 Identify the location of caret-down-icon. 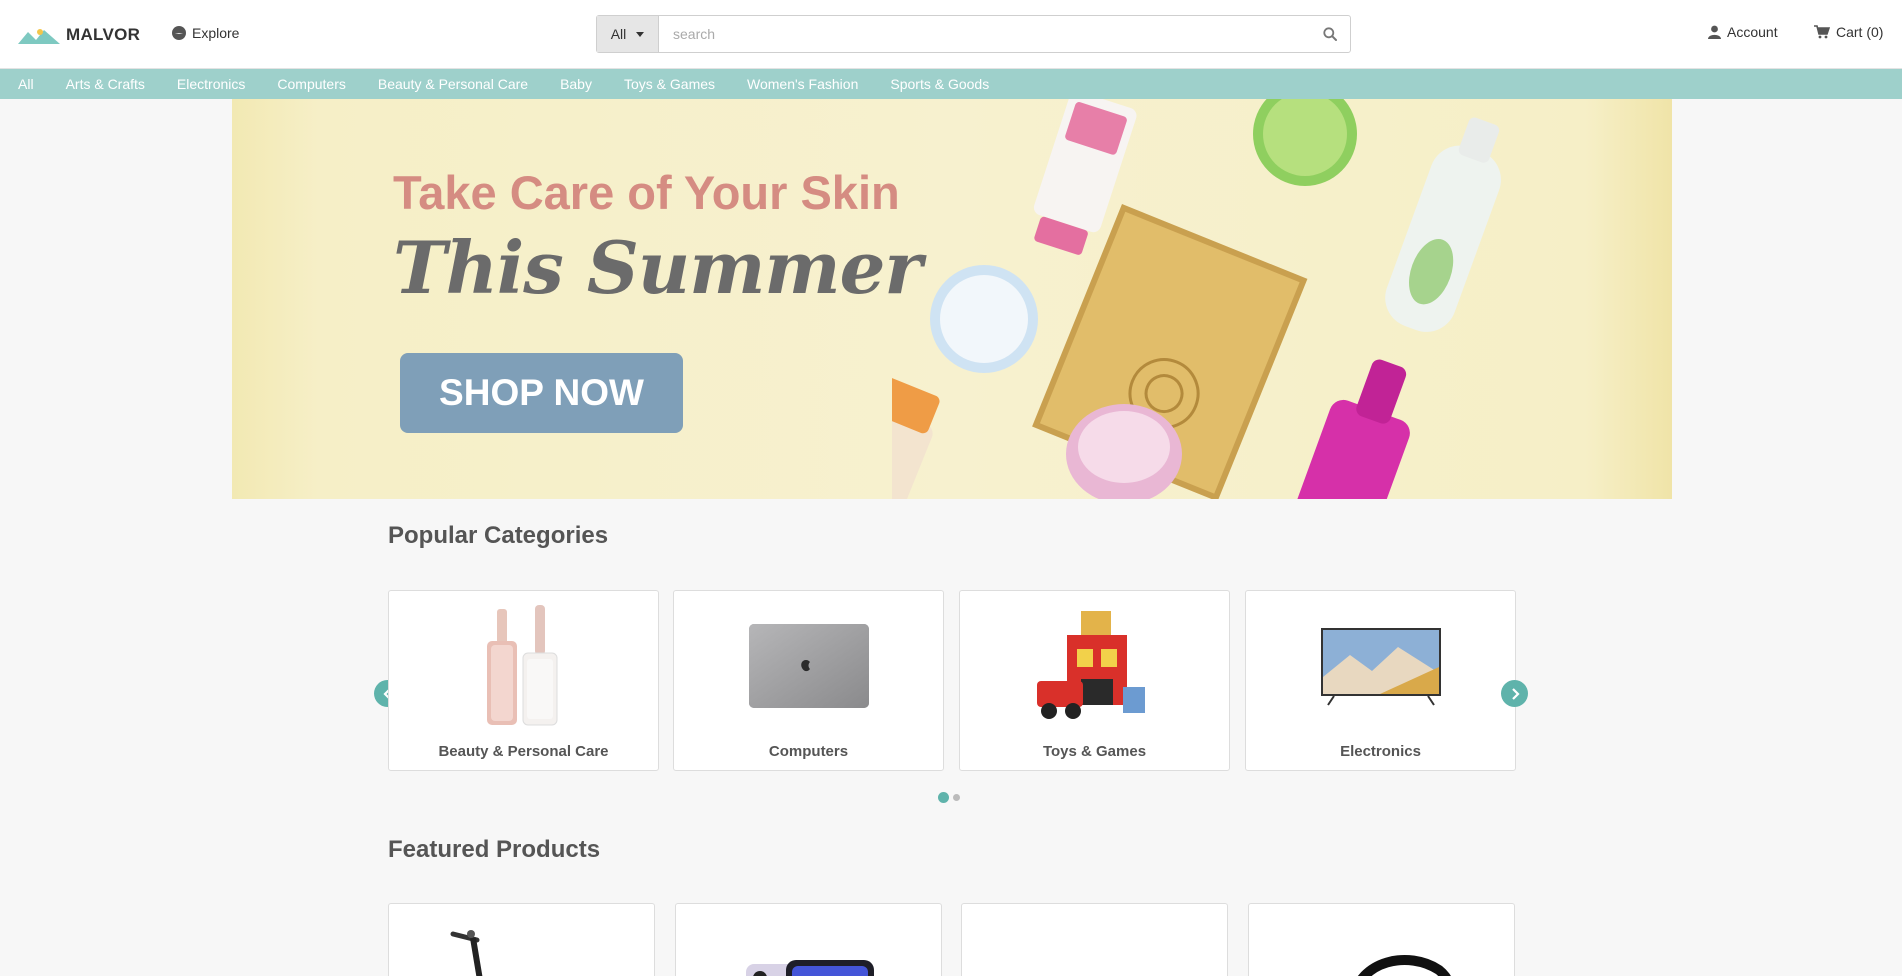
(640, 34).